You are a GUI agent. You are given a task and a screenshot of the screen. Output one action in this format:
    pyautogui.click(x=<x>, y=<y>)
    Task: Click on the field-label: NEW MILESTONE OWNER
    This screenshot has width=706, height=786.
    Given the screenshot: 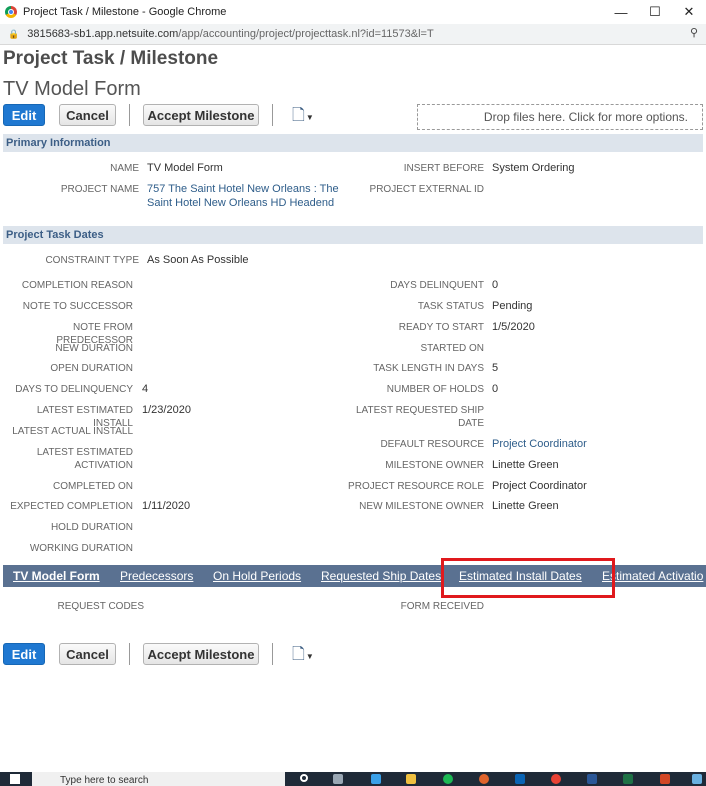 What is the action you would take?
    pyautogui.click(x=421, y=506)
    